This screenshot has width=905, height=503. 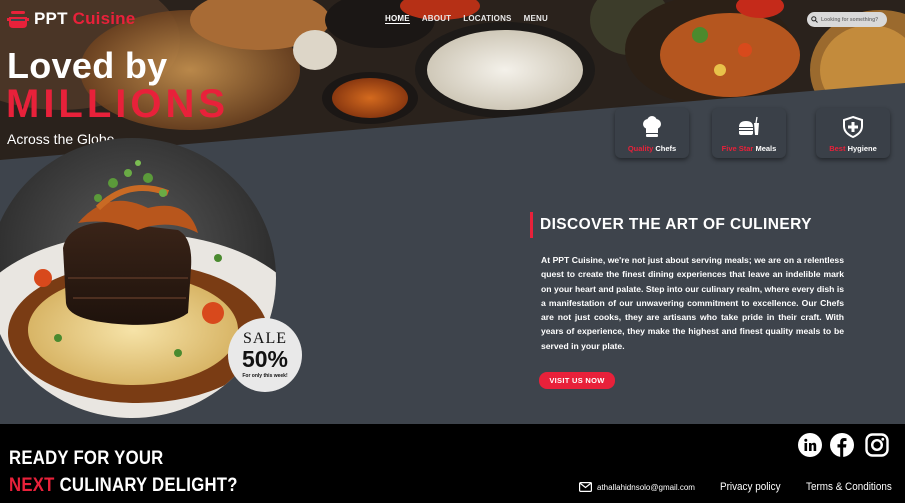 I want to click on hero-title-accent: MILLIONS, so click(x=118, y=104).